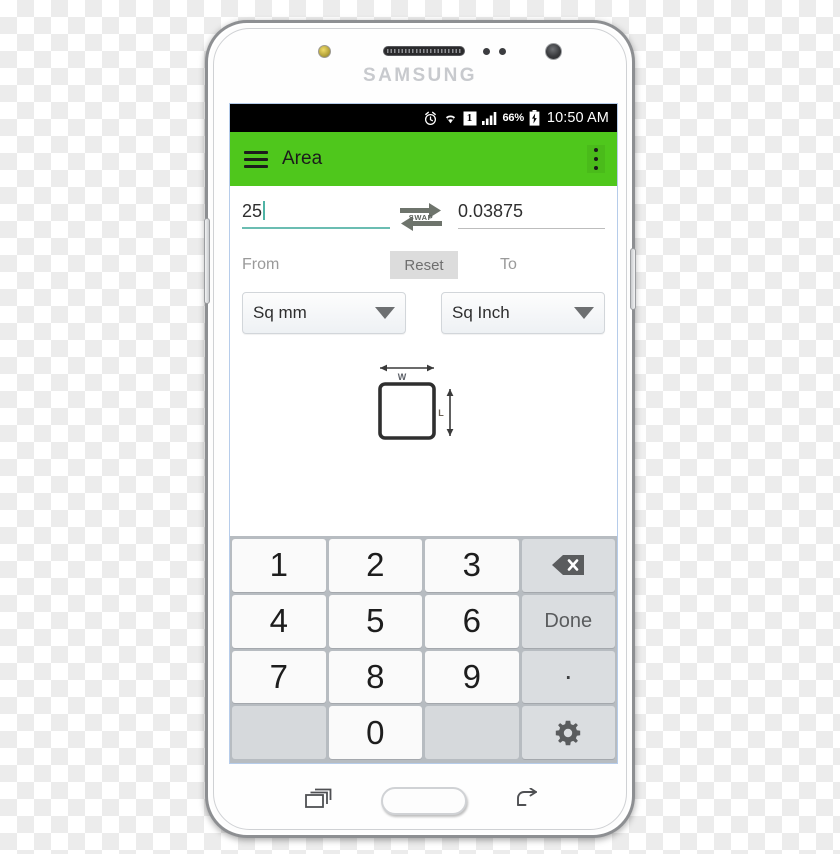 This screenshot has width=840, height=854. Describe the element at coordinates (513, 118) in the screenshot. I see `battery-percent-label: 66%` at that location.